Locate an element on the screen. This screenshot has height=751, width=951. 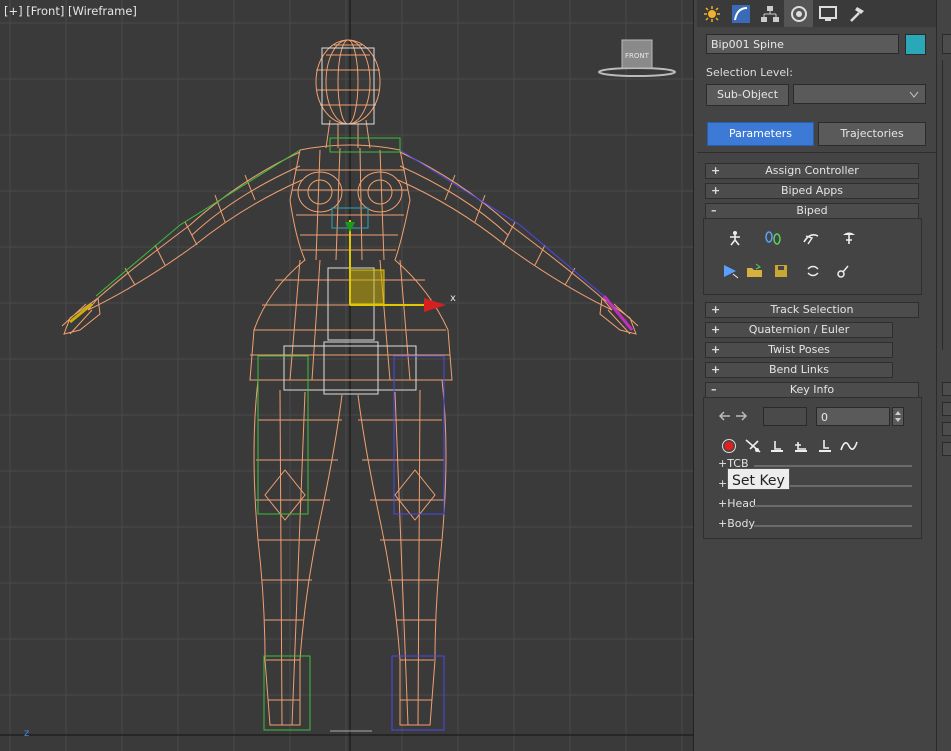
footstep-mode-button is located at coordinates (773, 238).